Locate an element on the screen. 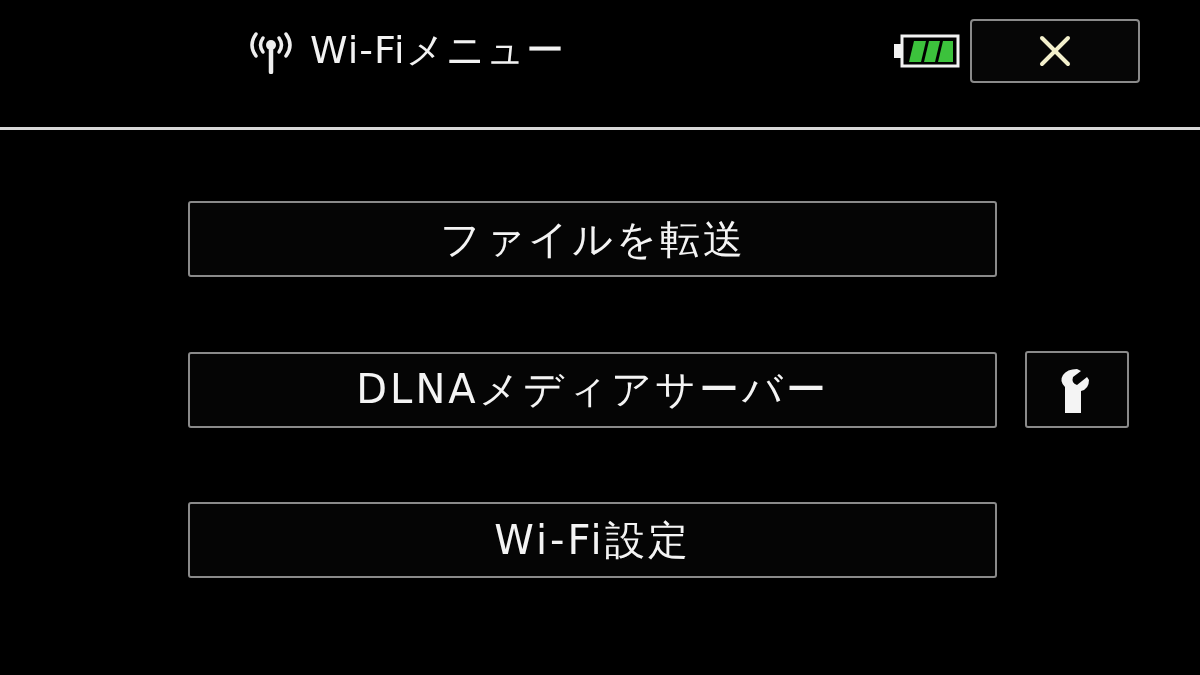 This screenshot has height=675, width=1200. menu-button: ファイルを転送 is located at coordinates (592, 239).